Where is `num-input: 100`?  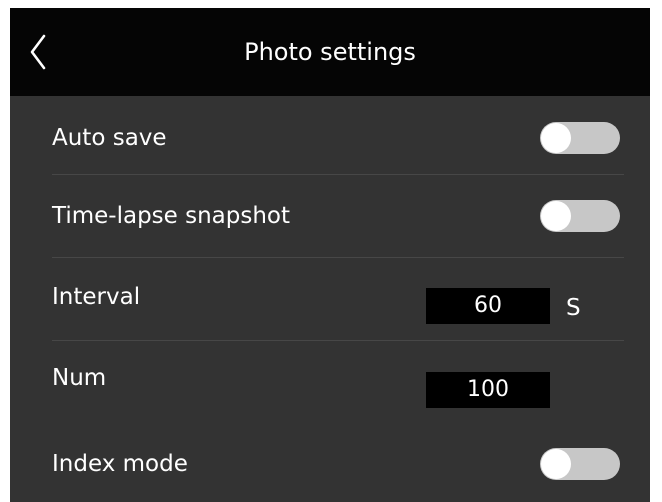
num-input: 100 is located at coordinates (488, 390).